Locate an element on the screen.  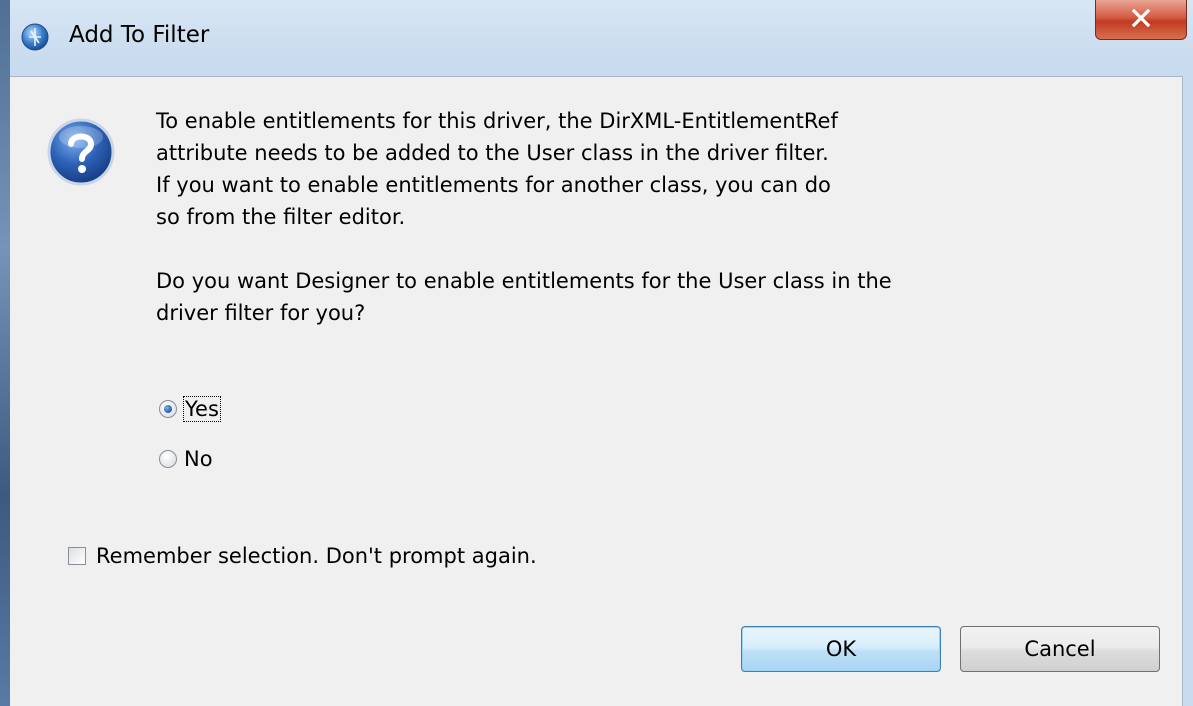
yes-radio-option: Yes is located at coordinates (190, 409).